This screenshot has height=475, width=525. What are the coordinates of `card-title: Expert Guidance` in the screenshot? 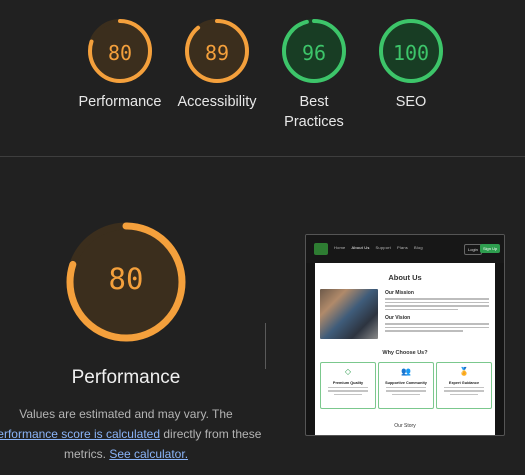 It's located at (464, 383).